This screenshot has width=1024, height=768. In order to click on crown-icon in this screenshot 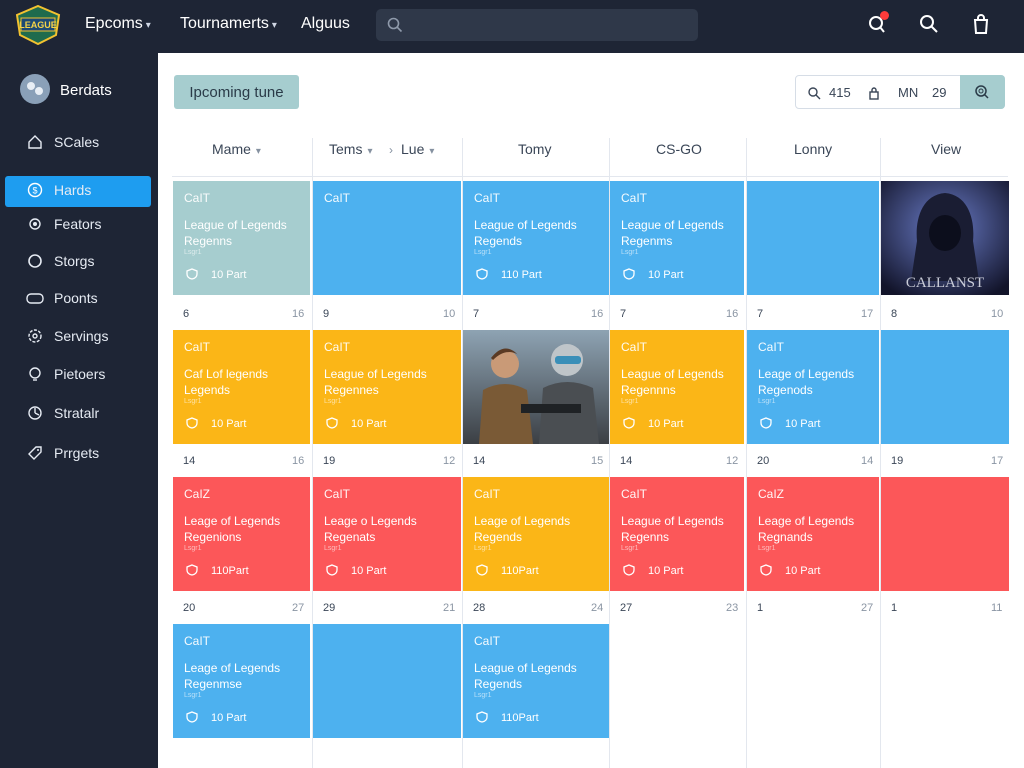, I will do `click(629, 423)`.